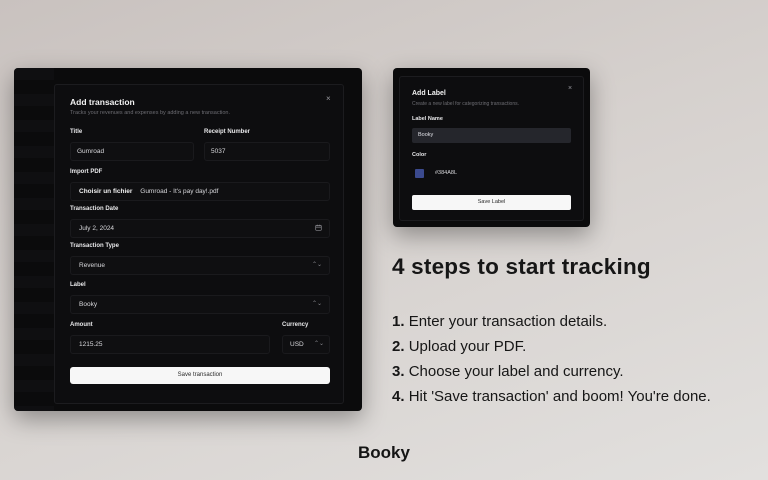 The height and width of the screenshot is (480, 768). I want to click on choose-file-button: Choisir un fichier, so click(105, 191).